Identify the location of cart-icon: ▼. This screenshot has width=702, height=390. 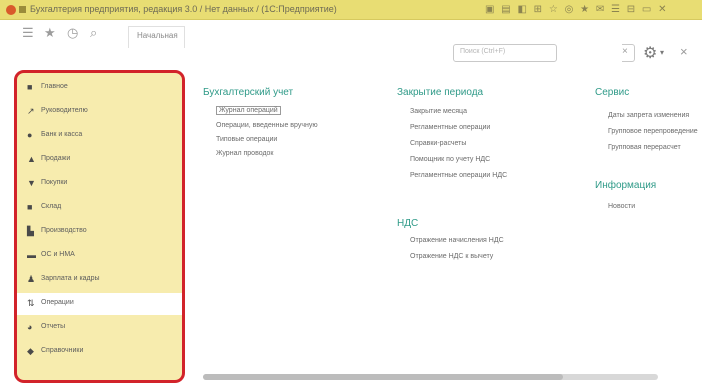
(31, 183).